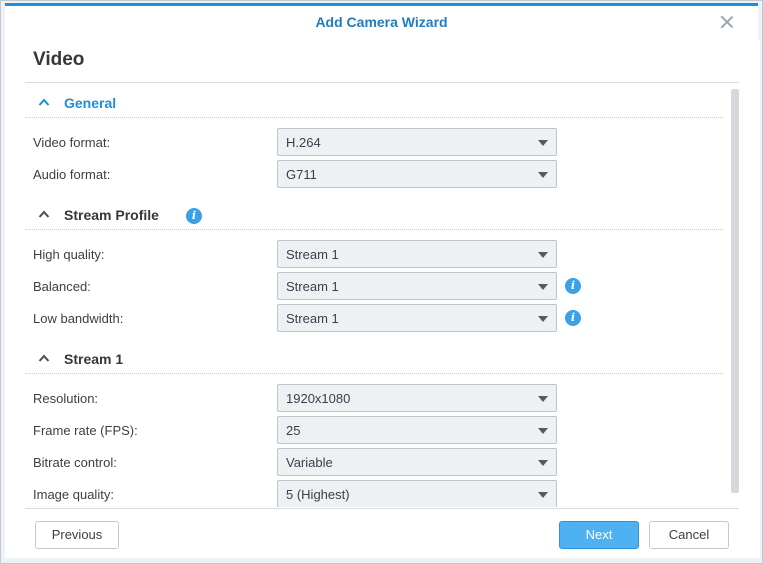  Describe the element at coordinates (599, 535) in the screenshot. I see `next-button: Next` at that location.